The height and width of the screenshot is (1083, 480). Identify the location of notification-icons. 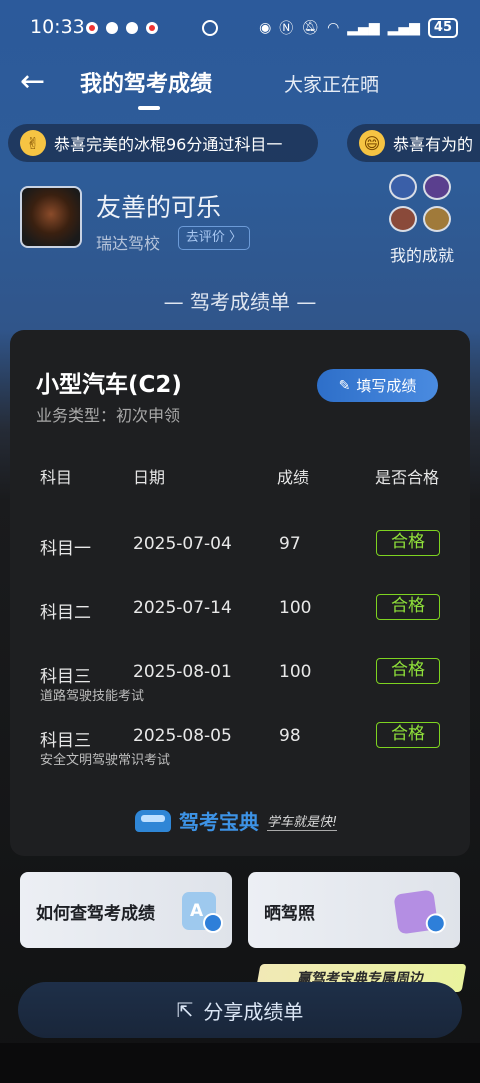
(122, 28).